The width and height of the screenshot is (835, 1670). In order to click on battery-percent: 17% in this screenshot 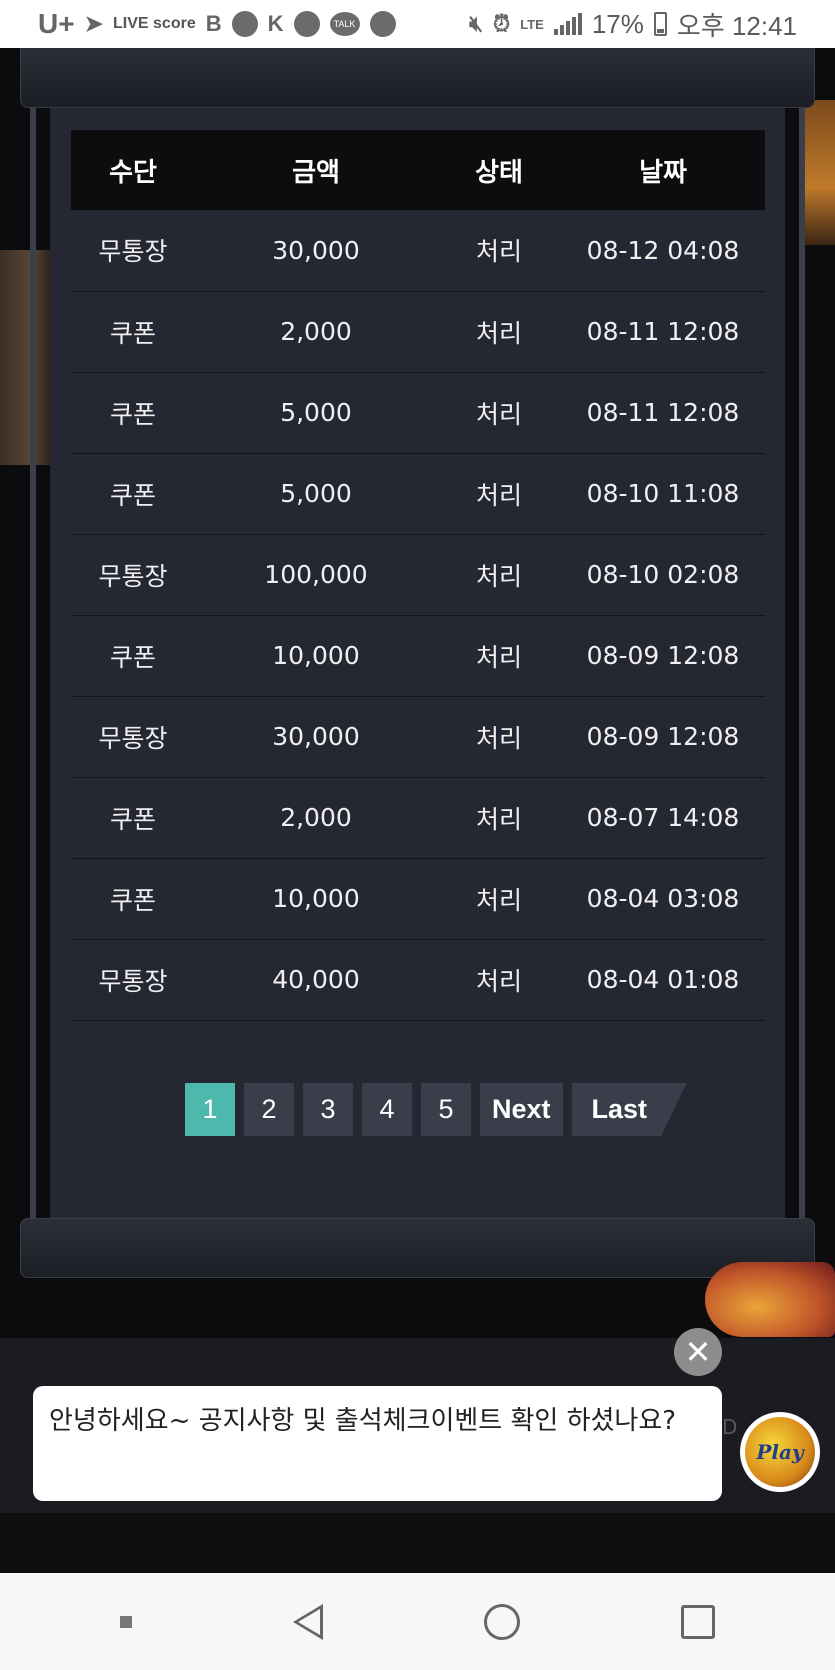, I will do `click(617, 23)`.